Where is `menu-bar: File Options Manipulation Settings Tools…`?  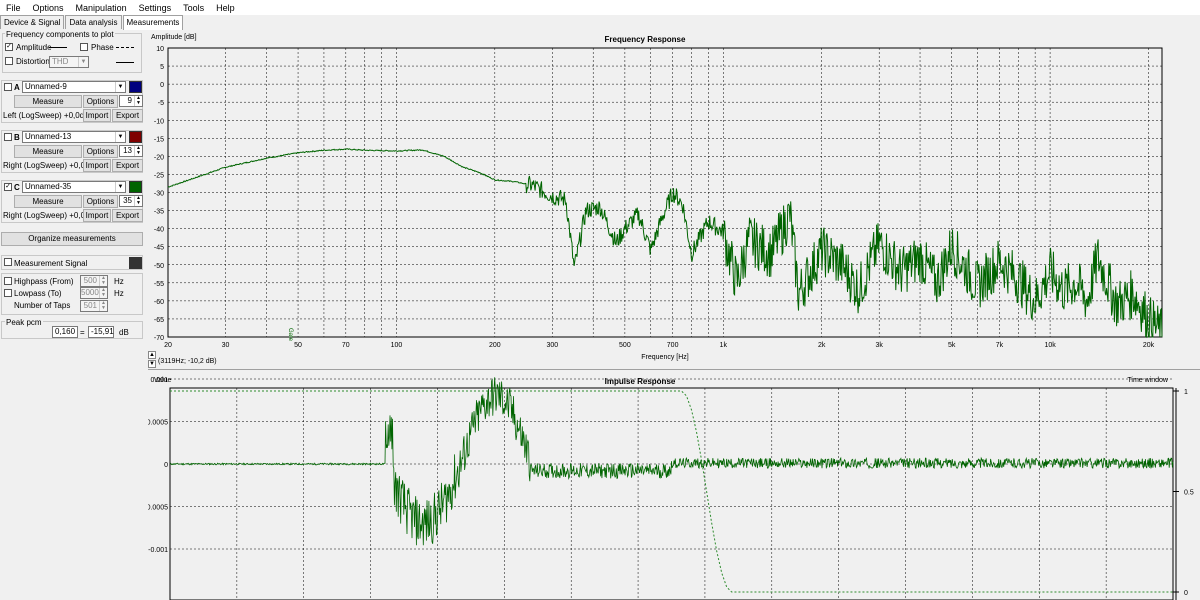 menu-bar: File Options Manipulation Settings Tools… is located at coordinates (600, 7).